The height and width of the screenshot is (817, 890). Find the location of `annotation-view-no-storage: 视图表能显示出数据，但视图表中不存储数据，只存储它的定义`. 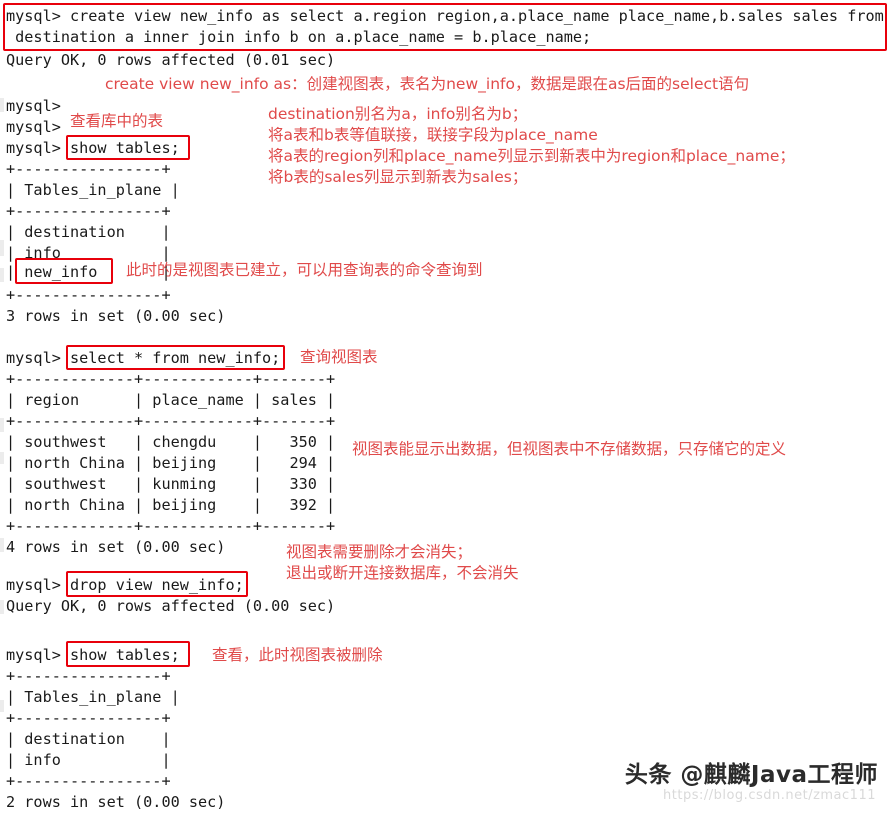

annotation-view-no-storage: 视图表能显示出数据，但视图表中不存储数据，只存储它的定义 is located at coordinates (569, 449).